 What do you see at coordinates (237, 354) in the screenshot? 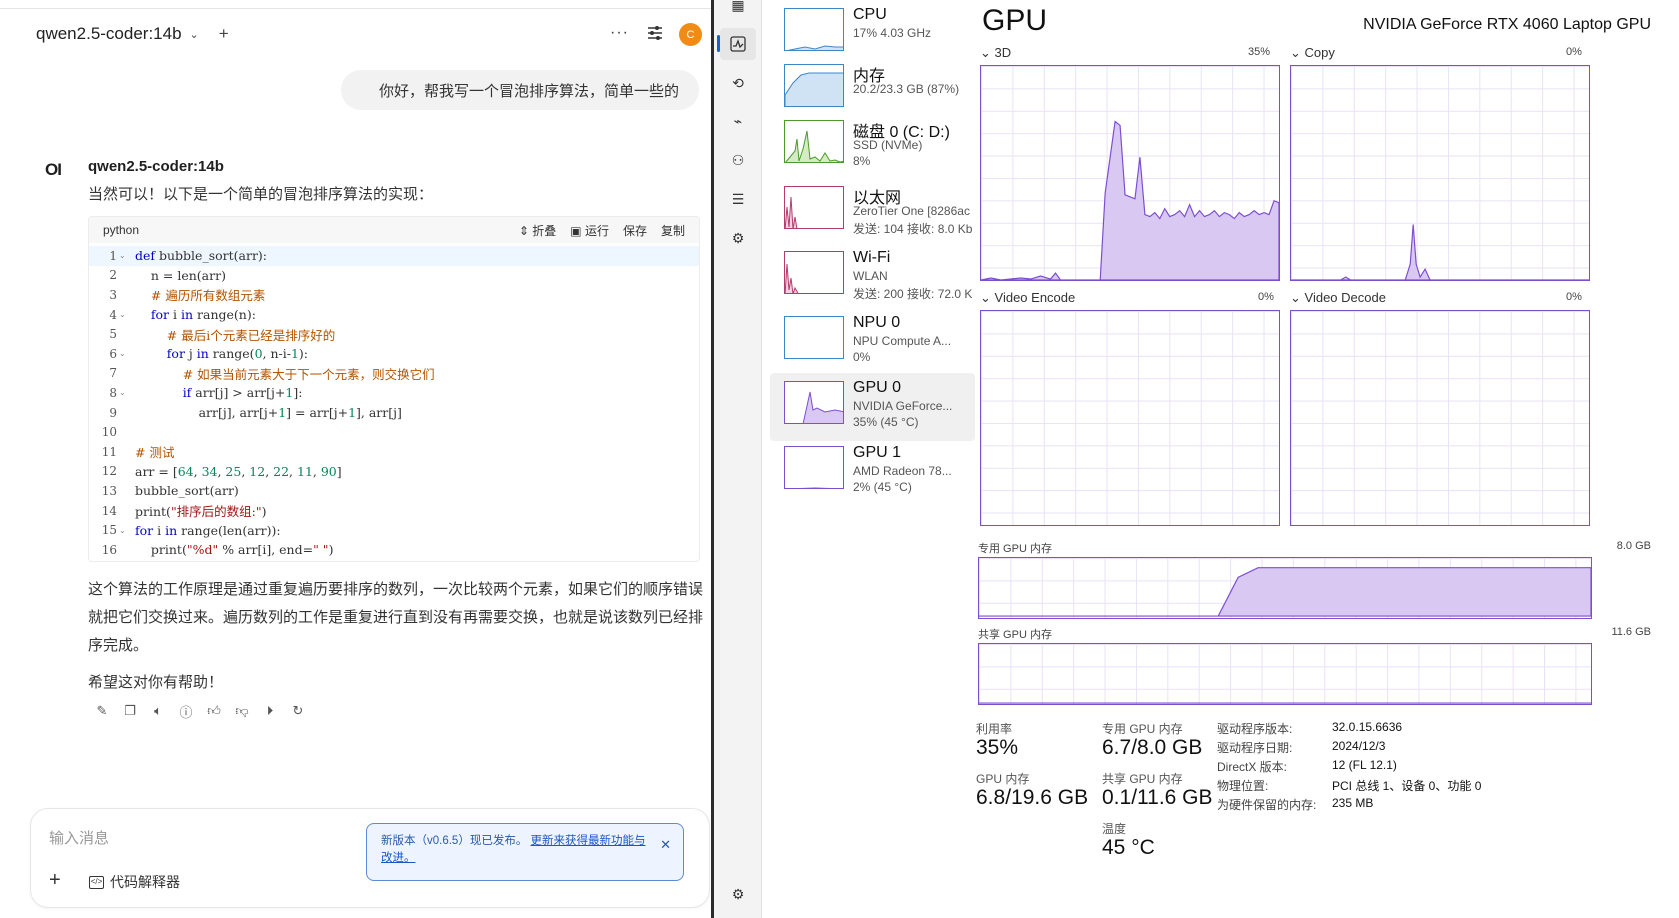
I see `code-text: for j in range(0, n-i-1):` at bounding box center [237, 354].